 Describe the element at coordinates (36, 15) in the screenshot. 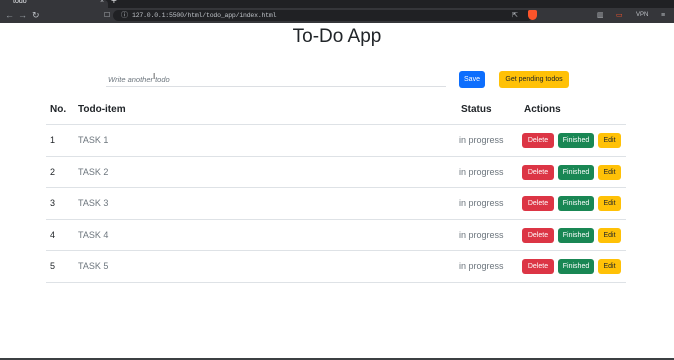

I see `reload-icon: ↻` at that location.